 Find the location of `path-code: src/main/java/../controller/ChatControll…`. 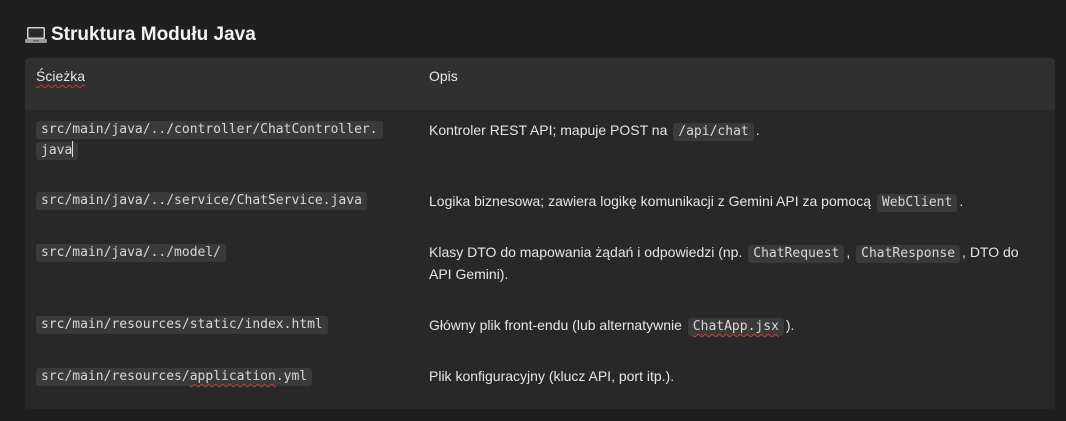

path-code: src/main/java/../controller/ChatControll… is located at coordinates (209, 140).